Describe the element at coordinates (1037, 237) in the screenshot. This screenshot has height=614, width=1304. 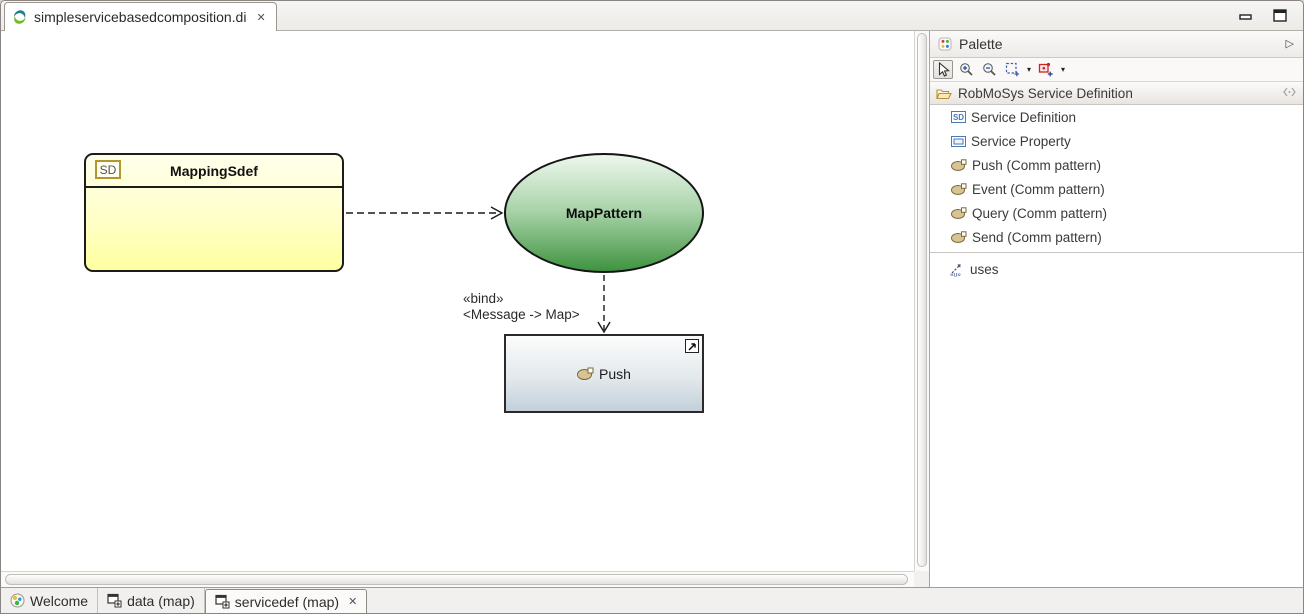
I see `palette-item-label: Send (Comm pattern)` at that location.